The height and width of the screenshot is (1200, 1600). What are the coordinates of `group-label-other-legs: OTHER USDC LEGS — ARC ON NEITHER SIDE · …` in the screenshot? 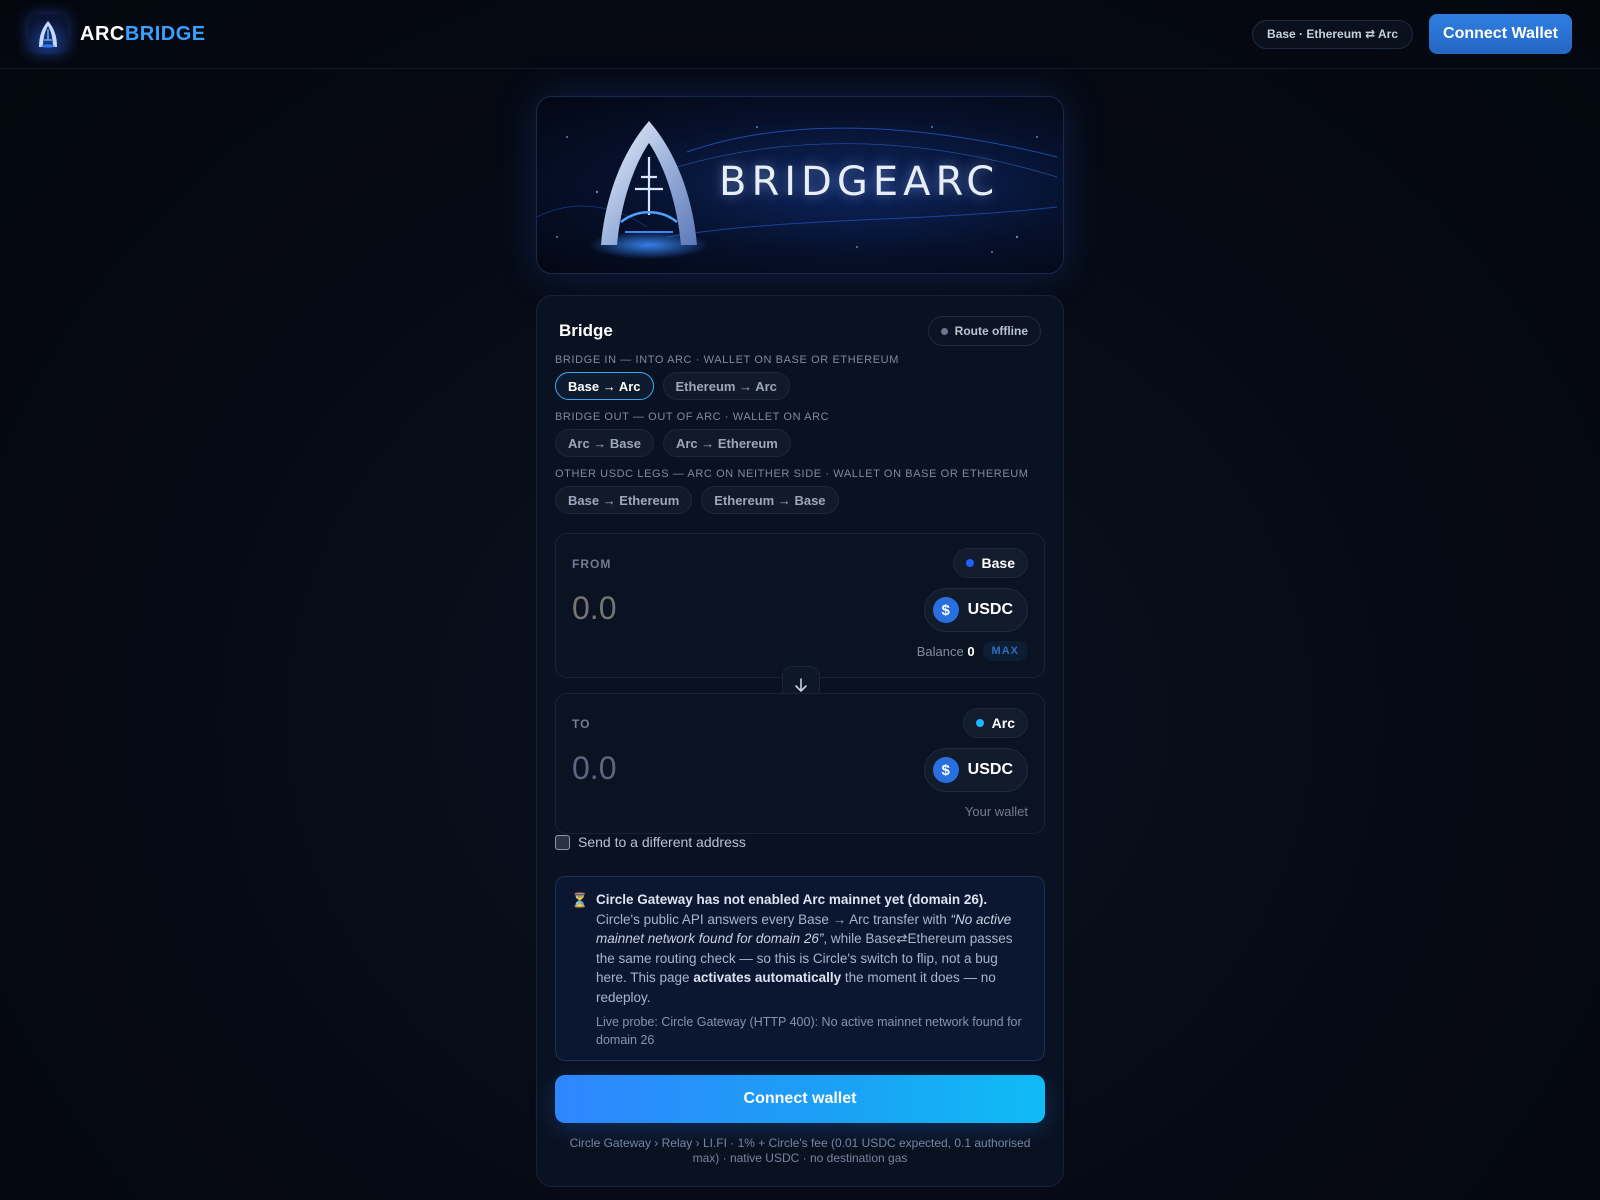 It's located at (792, 474).